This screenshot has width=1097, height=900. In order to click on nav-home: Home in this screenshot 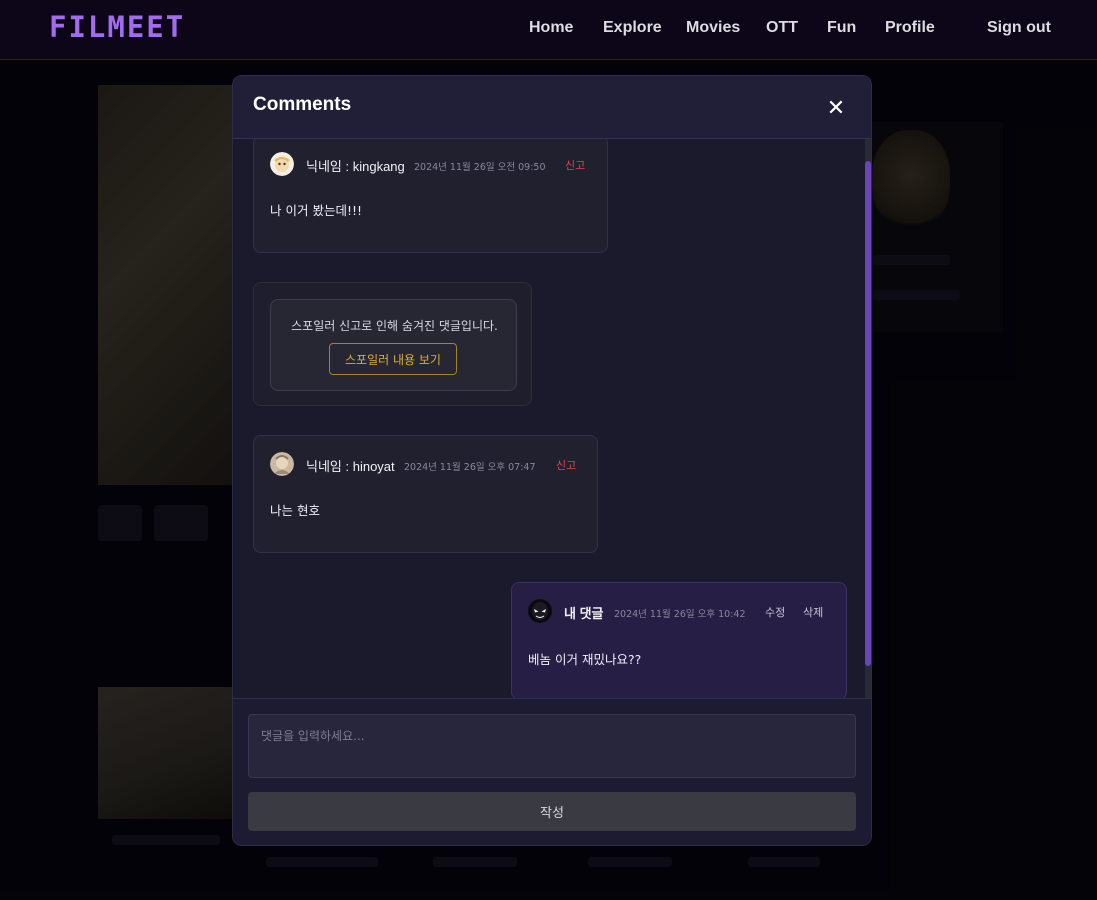, I will do `click(551, 28)`.